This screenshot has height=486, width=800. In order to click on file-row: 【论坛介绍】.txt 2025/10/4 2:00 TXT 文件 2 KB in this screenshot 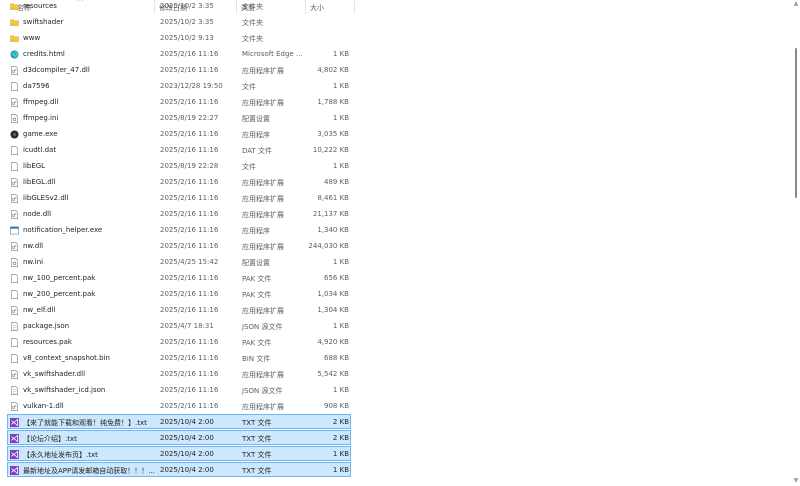, I will do `click(179, 437)`.